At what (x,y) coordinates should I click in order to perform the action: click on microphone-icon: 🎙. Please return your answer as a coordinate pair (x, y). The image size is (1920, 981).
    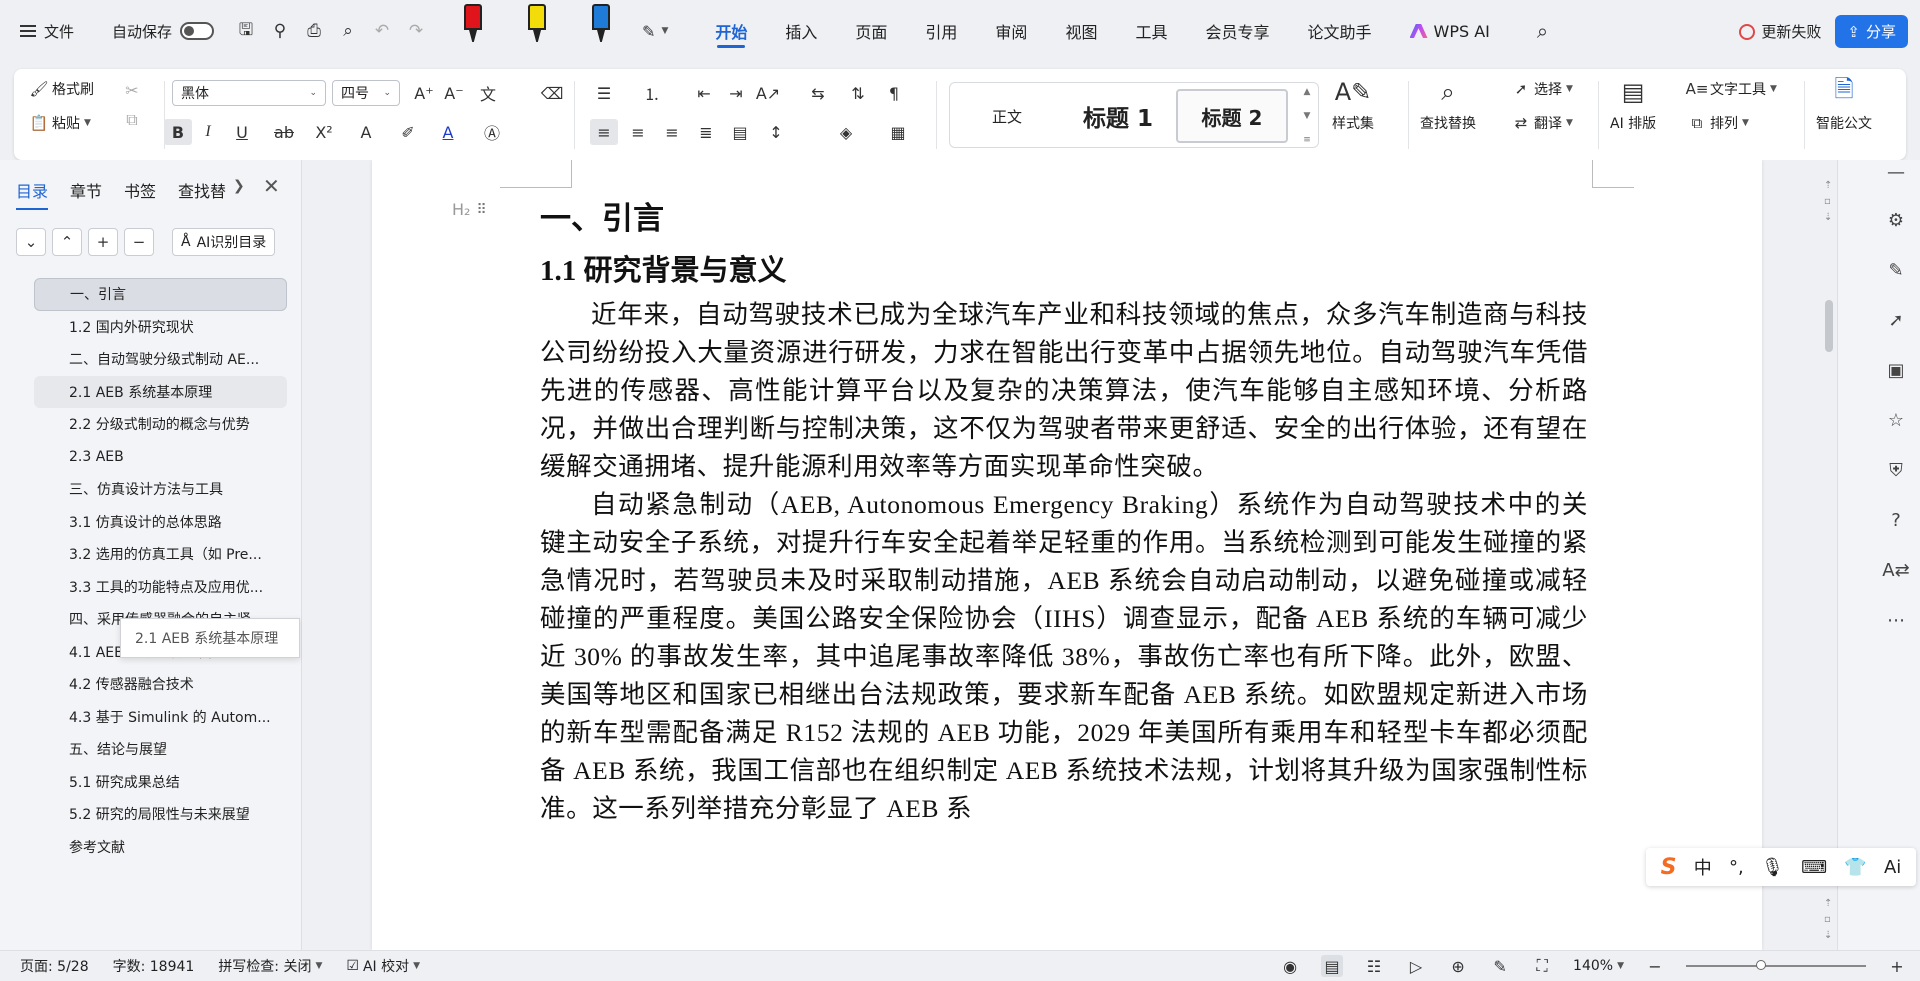
    Looking at the image, I should click on (1772, 867).